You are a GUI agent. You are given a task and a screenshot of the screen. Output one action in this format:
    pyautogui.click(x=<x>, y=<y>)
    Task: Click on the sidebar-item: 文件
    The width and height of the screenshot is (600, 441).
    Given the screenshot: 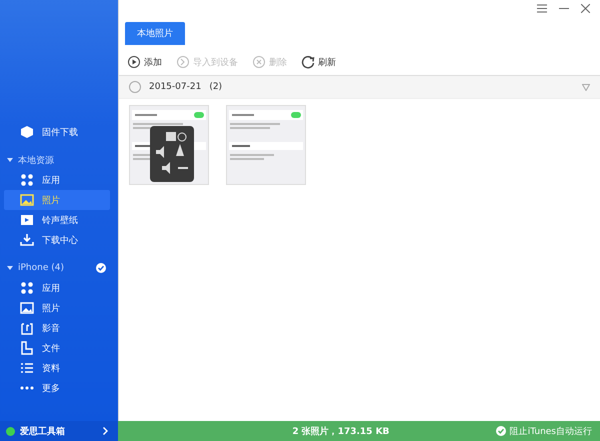 What is the action you would take?
    pyautogui.click(x=57, y=348)
    